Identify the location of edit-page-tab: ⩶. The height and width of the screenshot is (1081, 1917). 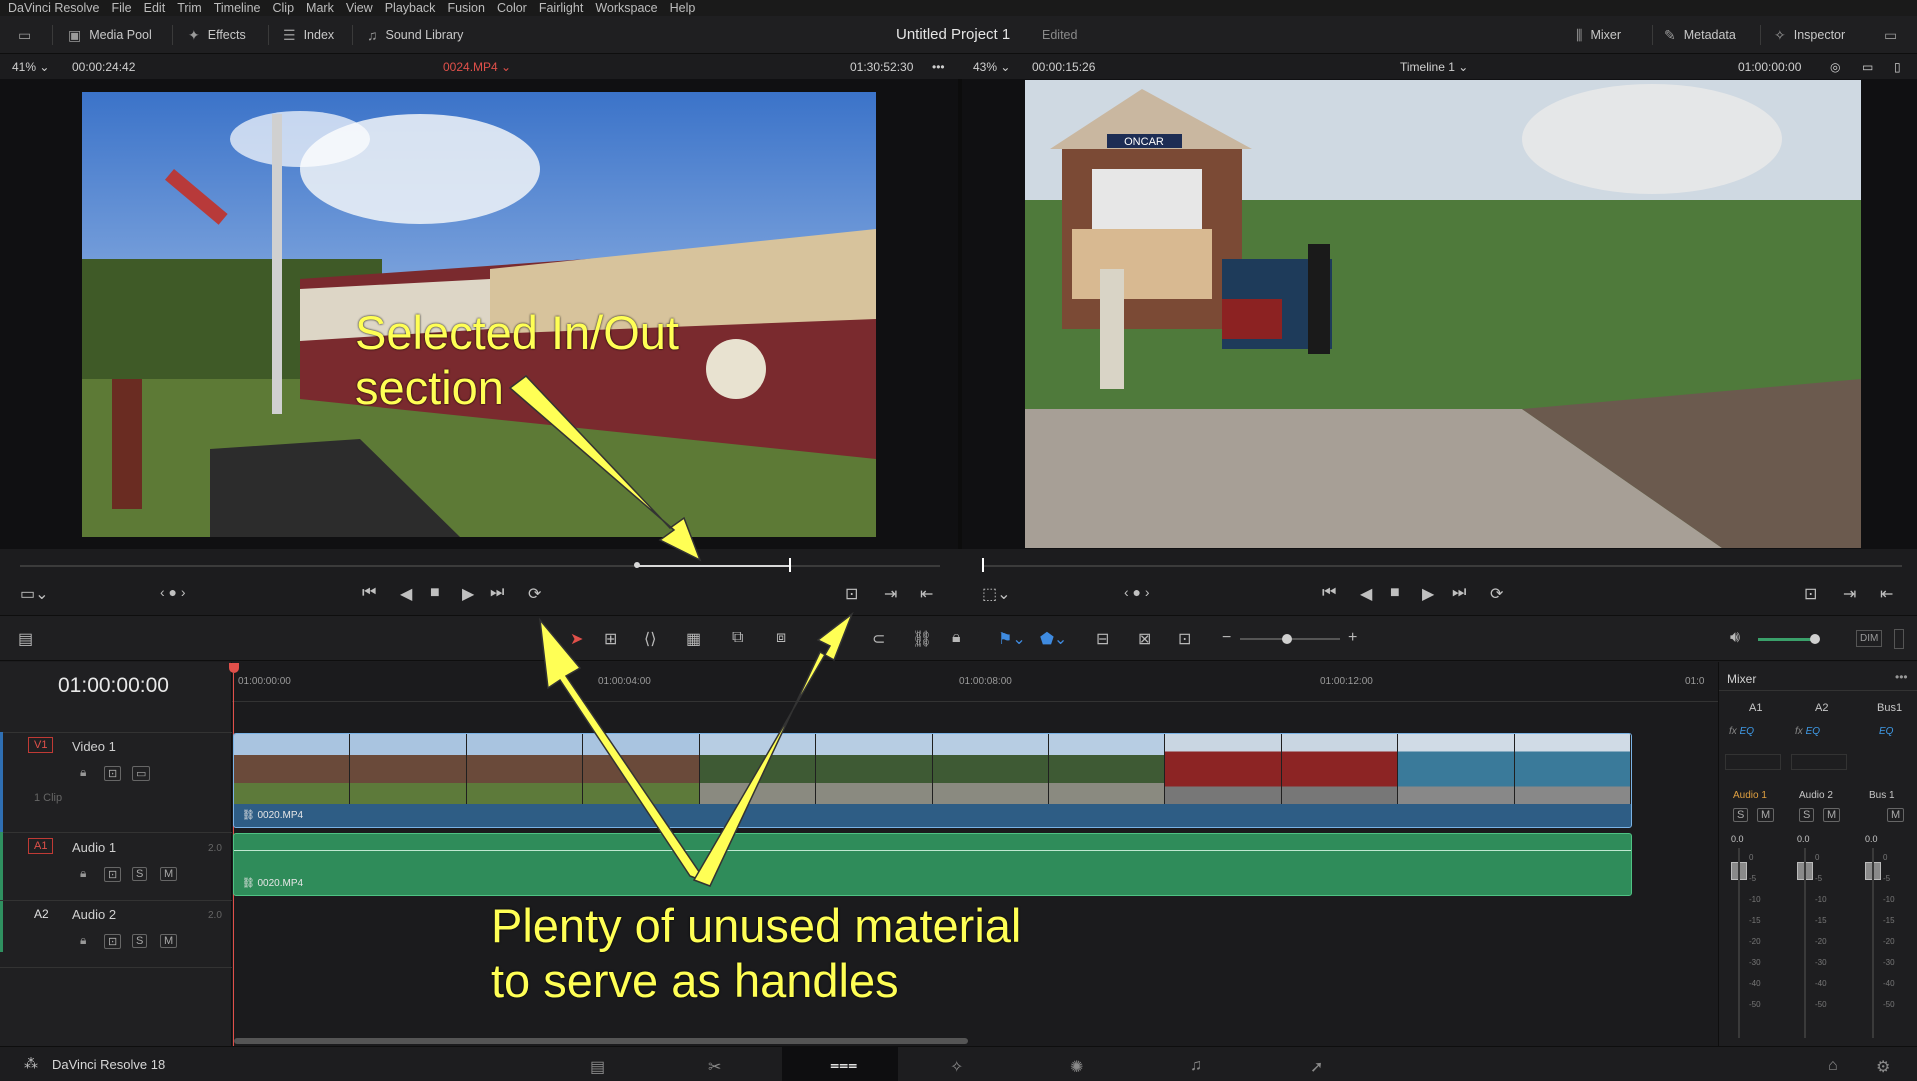
(840, 1064).